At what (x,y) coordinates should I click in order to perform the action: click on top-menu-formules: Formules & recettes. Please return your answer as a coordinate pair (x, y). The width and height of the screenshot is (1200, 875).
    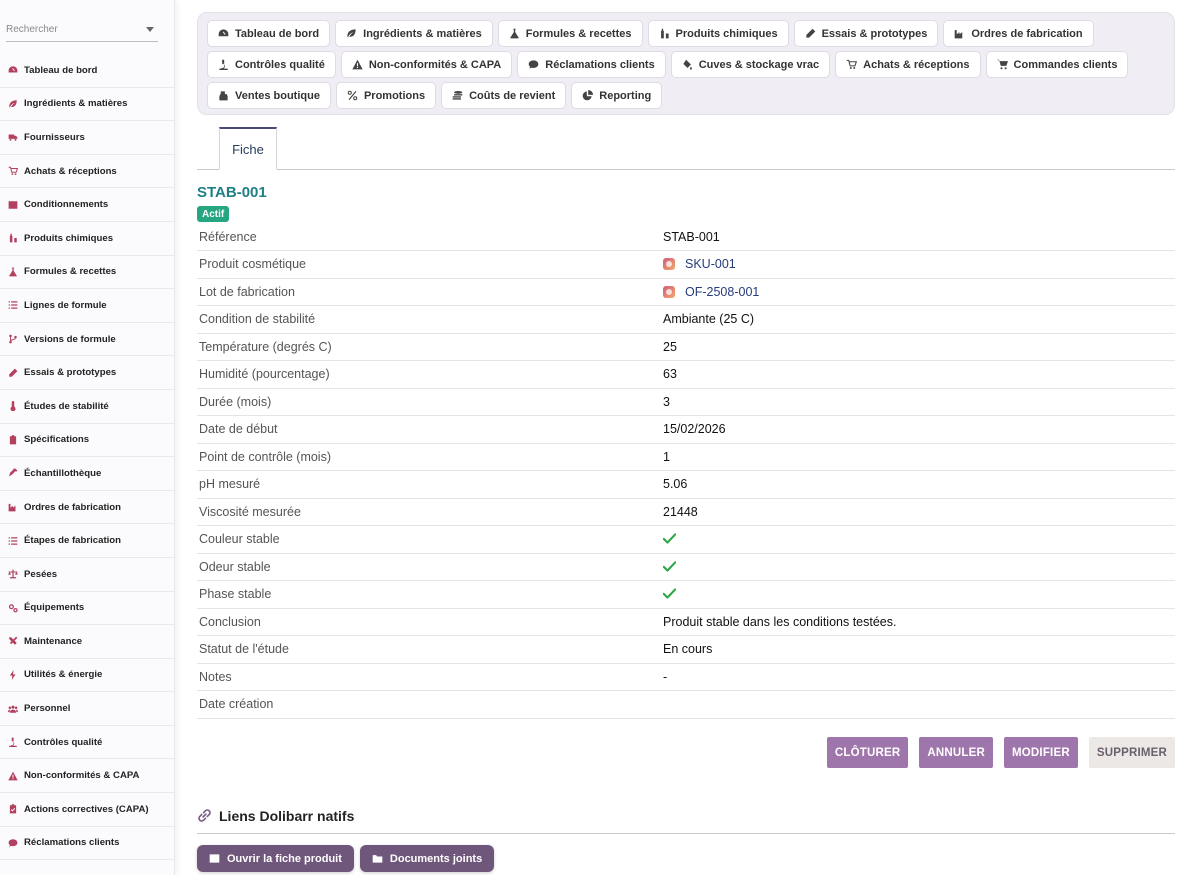
    Looking at the image, I should click on (570, 33).